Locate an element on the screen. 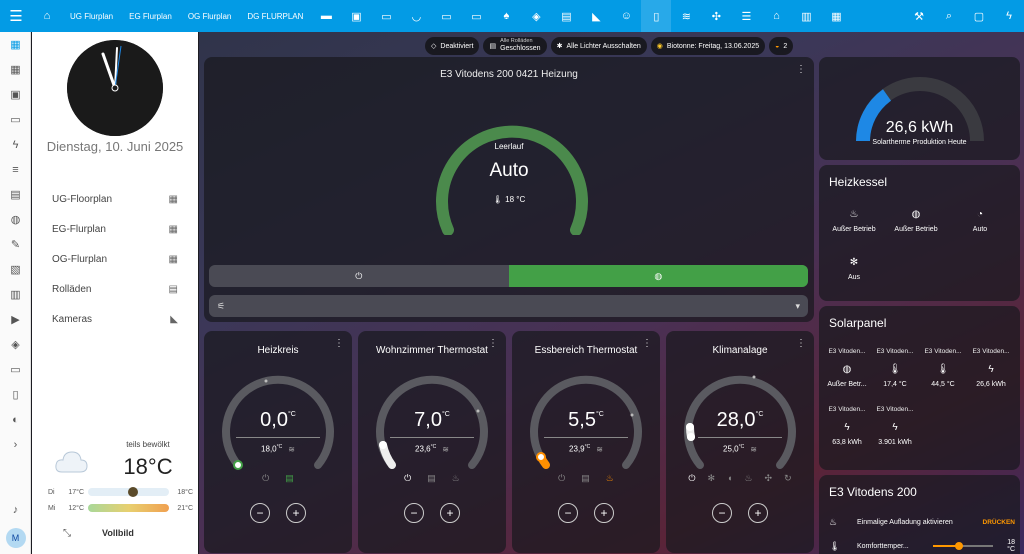 This screenshot has height=554, width=1024. compass-icon: ◐ is located at coordinates (15, 419).